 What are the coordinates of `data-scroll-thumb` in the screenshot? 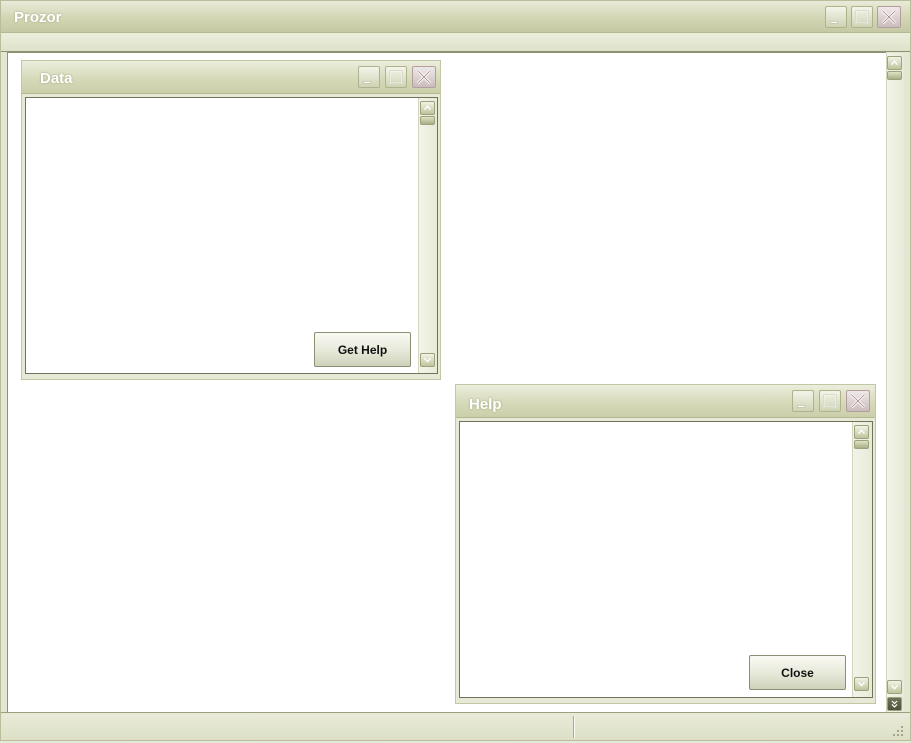 It's located at (427, 120).